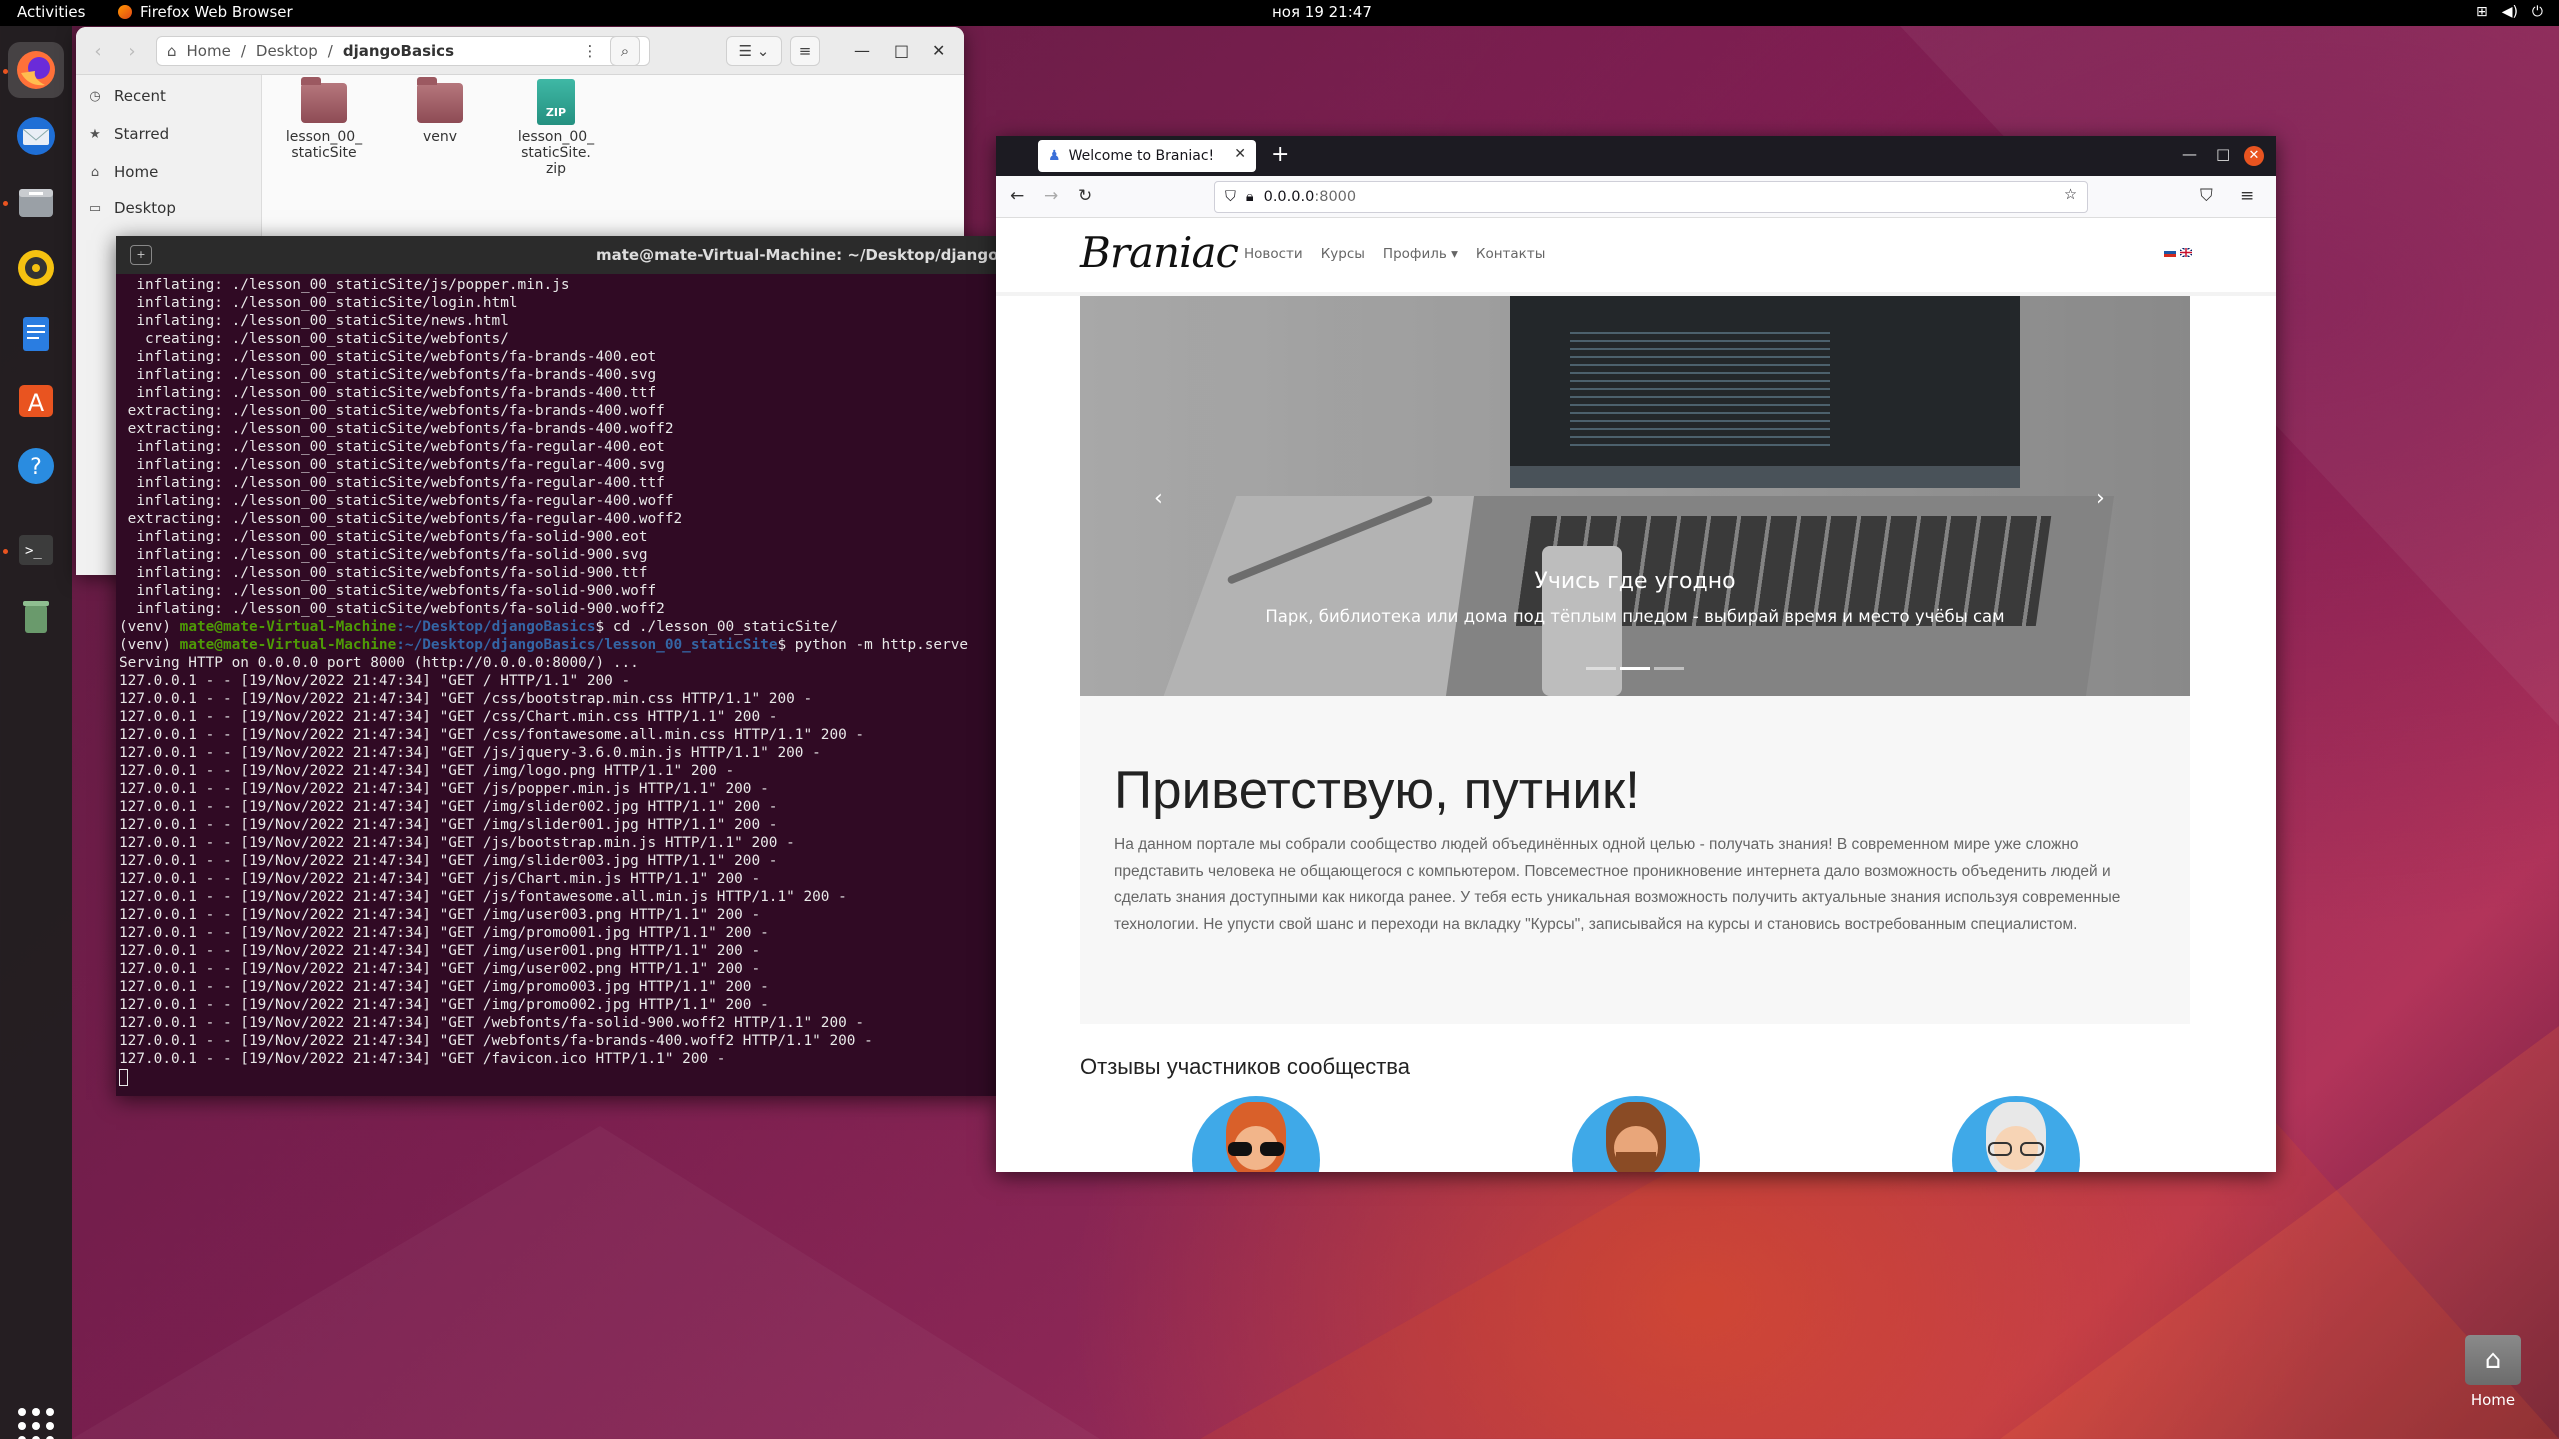 The image size is (2559, 1439). What do you see at coordinates (216, 12) in the screenshot?
I see `app-menu-label: Firefox Web Browser` at bounding box center [216, 12].